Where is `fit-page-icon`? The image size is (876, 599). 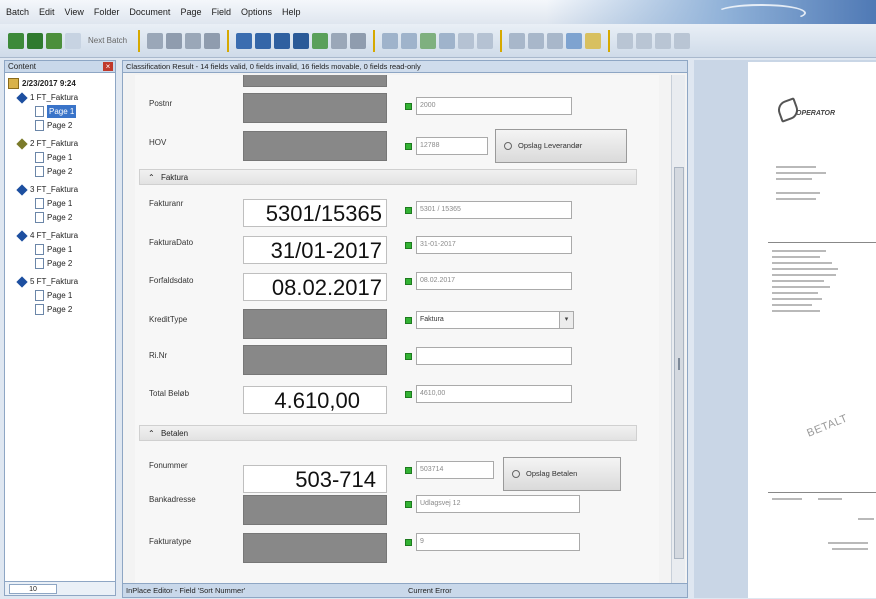
fit-page-icon is located at coordinates (555, 40).